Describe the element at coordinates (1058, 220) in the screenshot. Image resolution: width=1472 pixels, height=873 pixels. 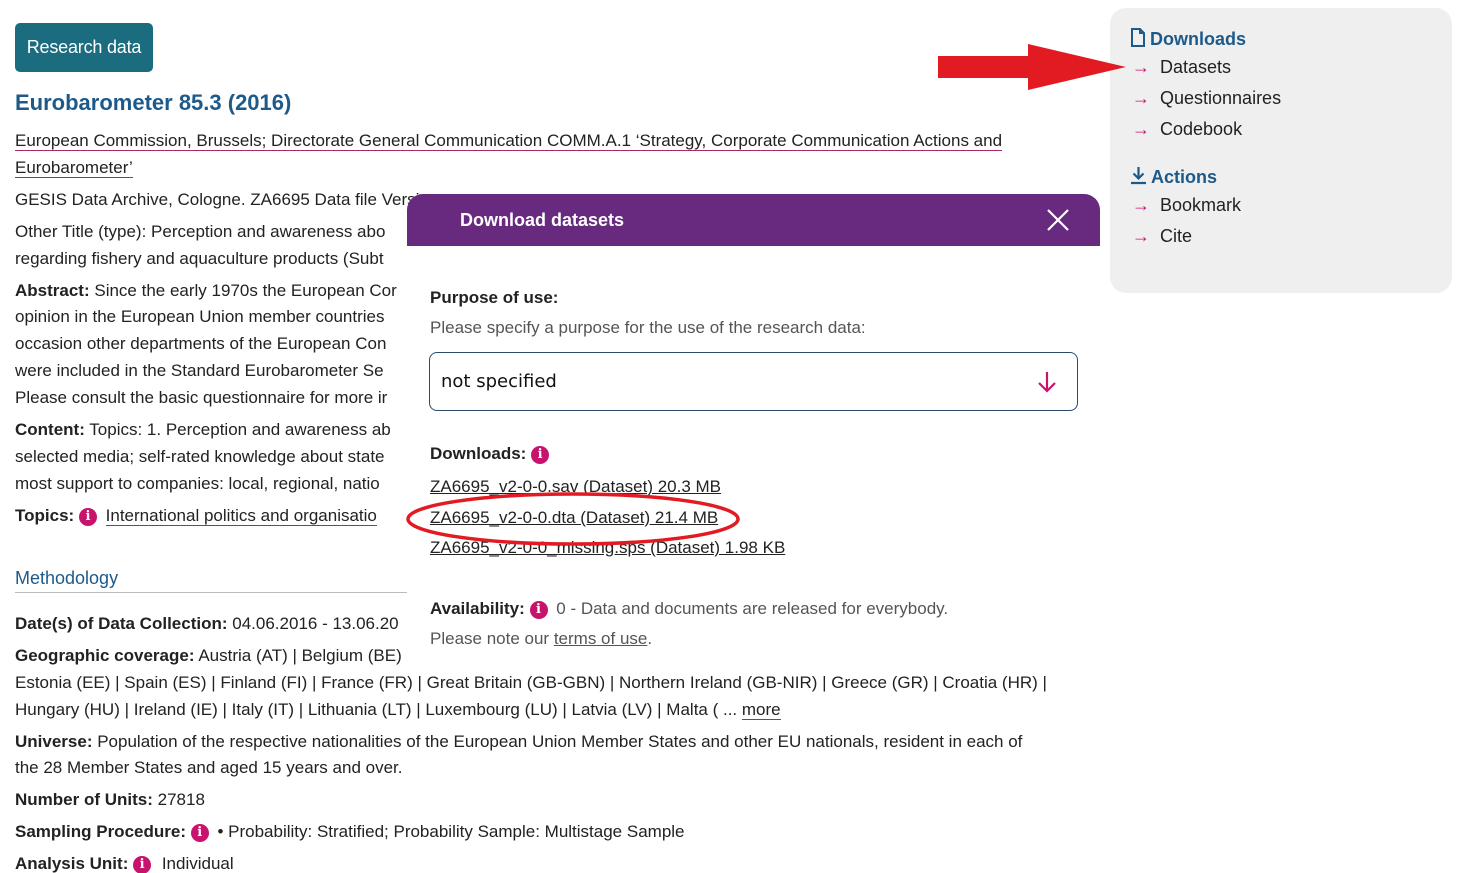
I see `close-icon` at that location.